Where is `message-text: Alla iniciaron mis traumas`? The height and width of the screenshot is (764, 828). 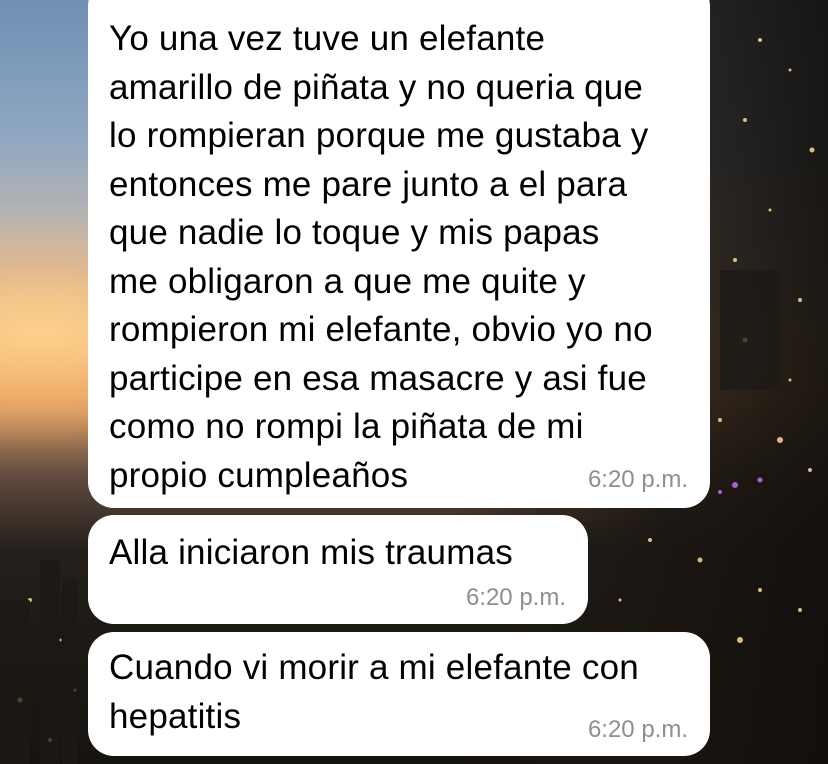
message-text: Alla iniciaron mis traumas is located at coordinates (311, 552).